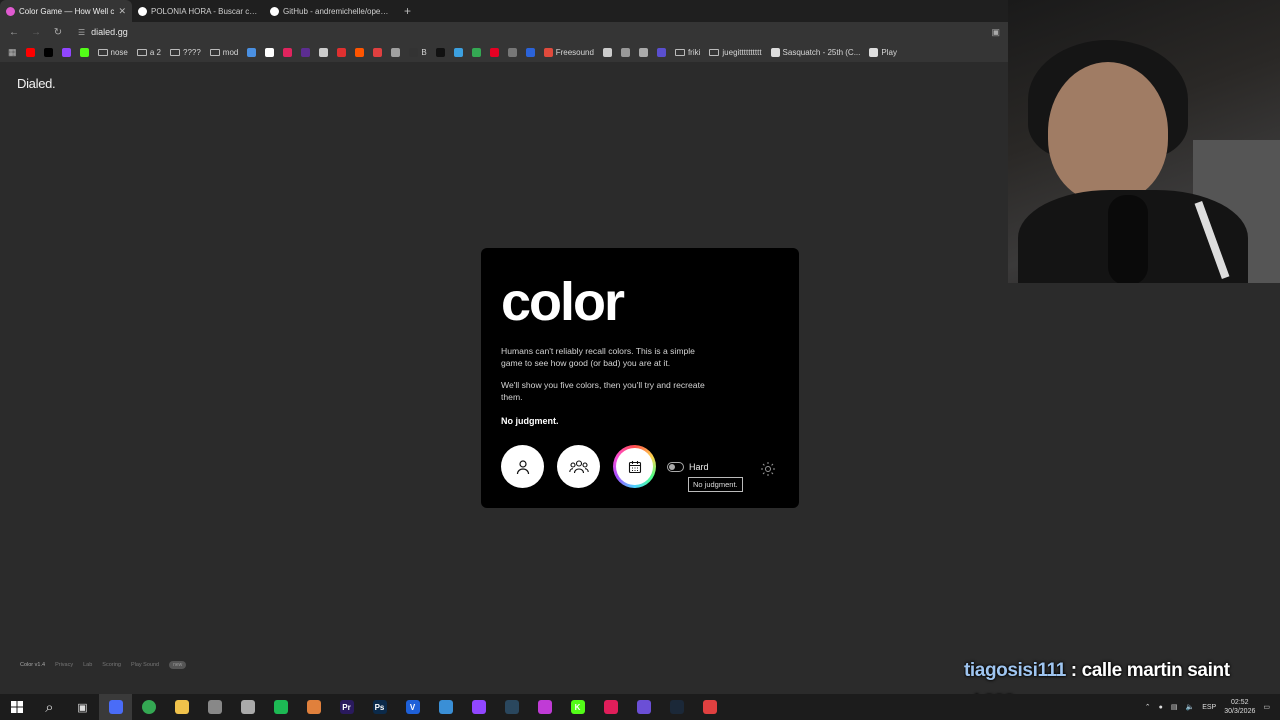  I want to click on mic-icon: ●, so click(1161, 707).